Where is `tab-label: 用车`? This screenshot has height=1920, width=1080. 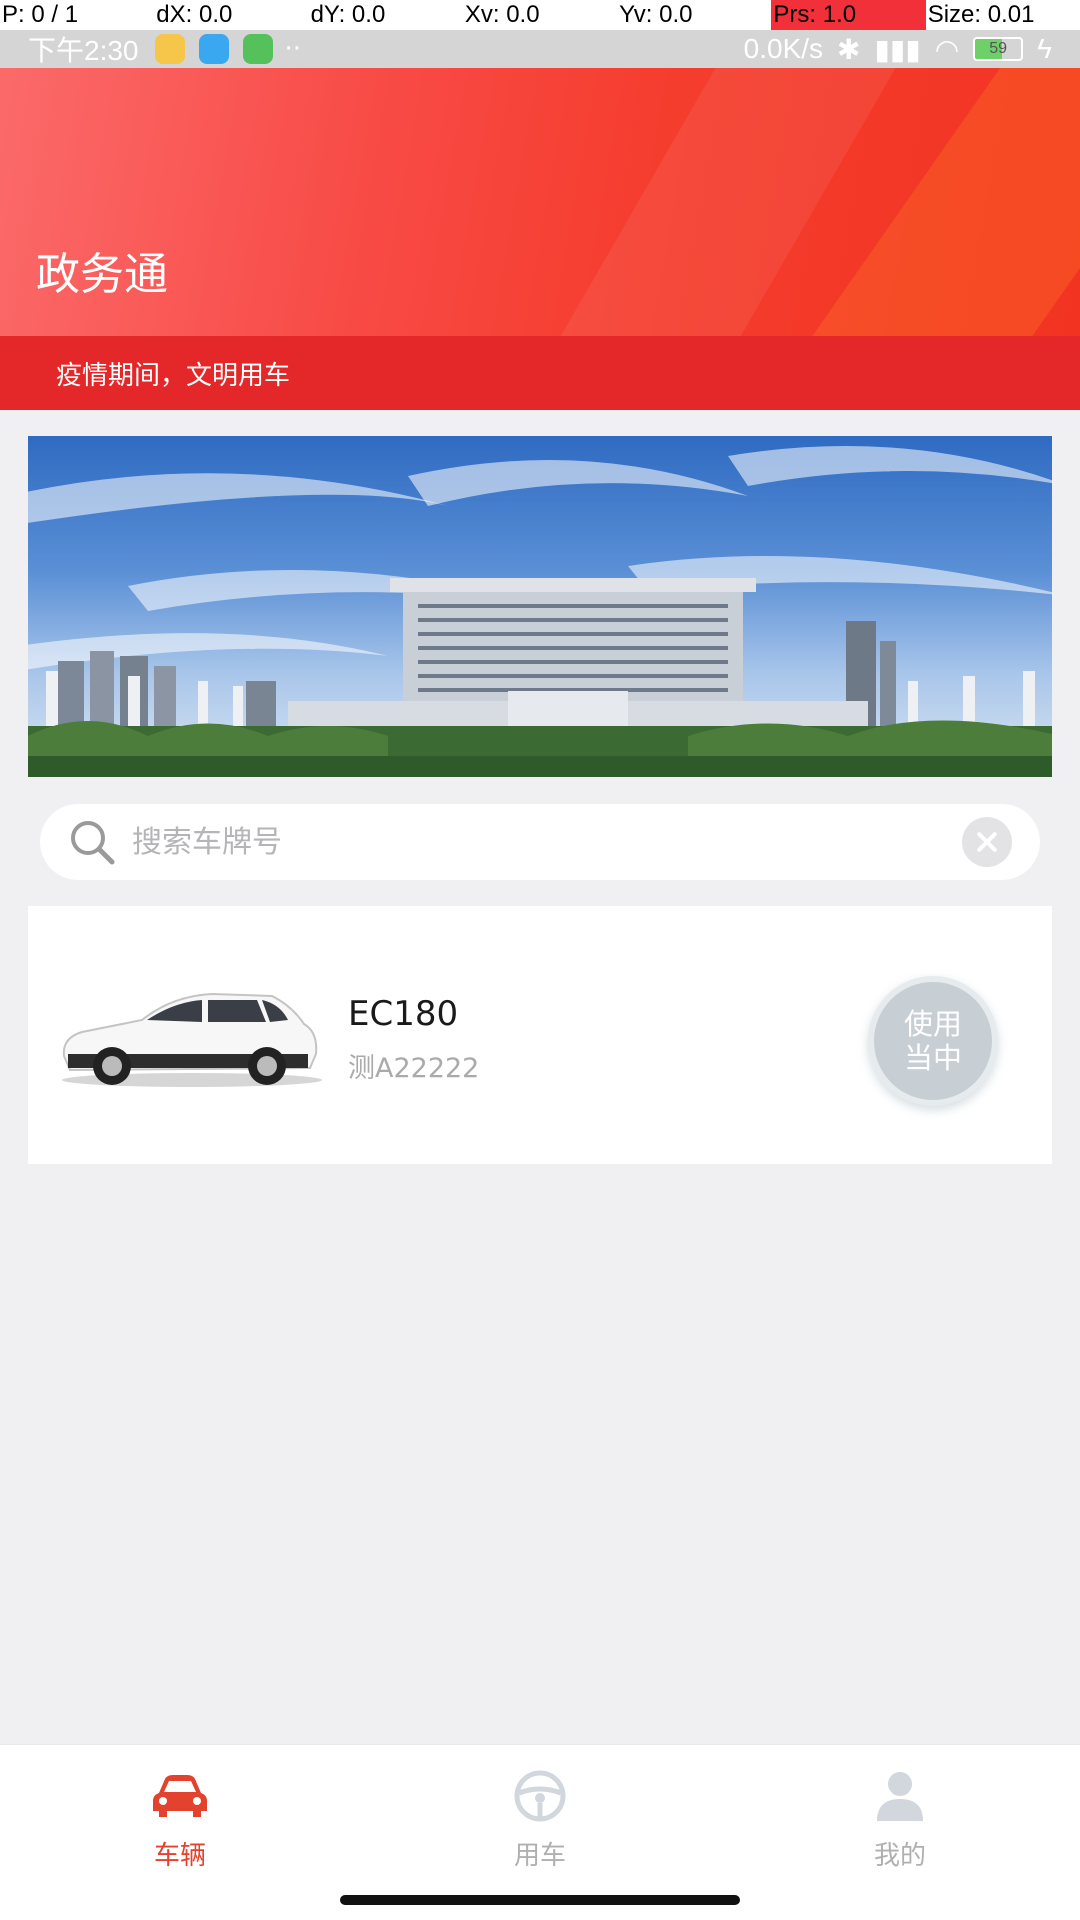
tab-label: 用车 is located at coordinates (539, 1856).